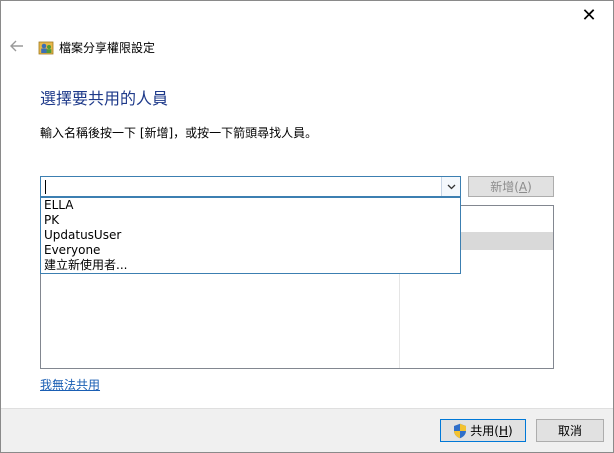  I want to click on back-button, so click(17, 46).